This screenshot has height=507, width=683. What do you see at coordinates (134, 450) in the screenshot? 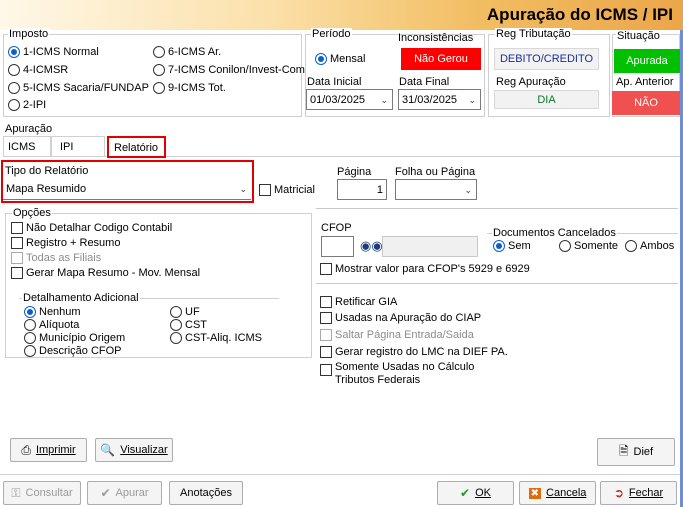
I see `visualizar-button: 🔍 Visualizar` at bounding box center [134, 450].